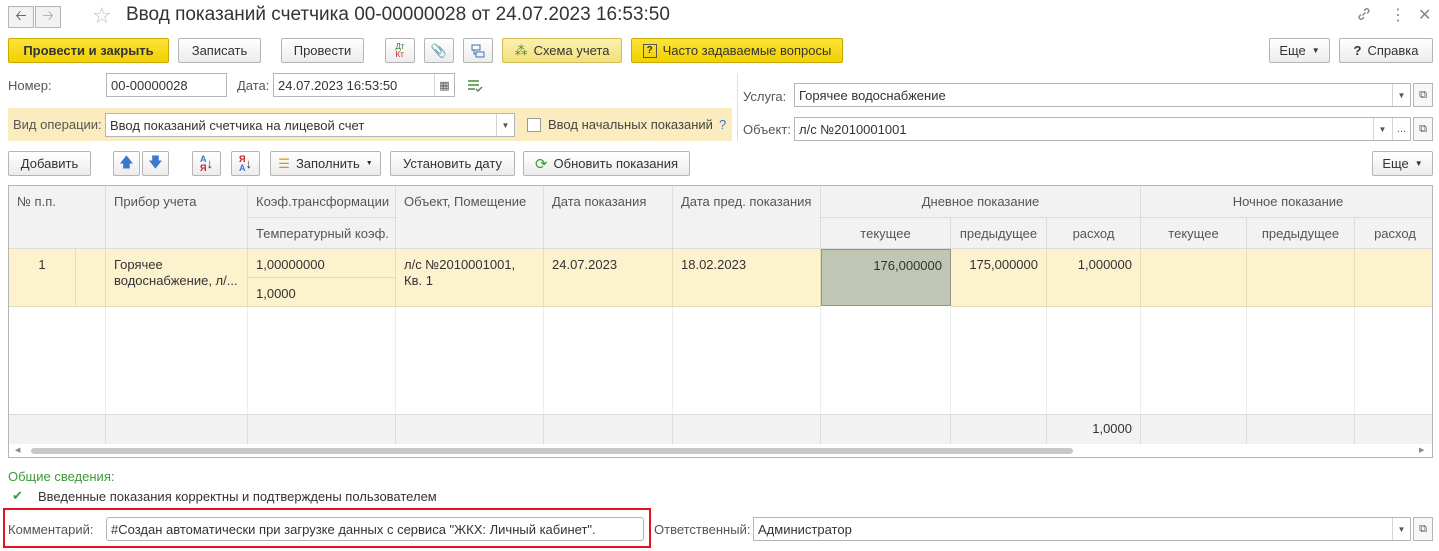  Describe the element at coordinates (325, 163) in the screenshot. I see `fill-button: ☰ Заполнить ▼` at that location.